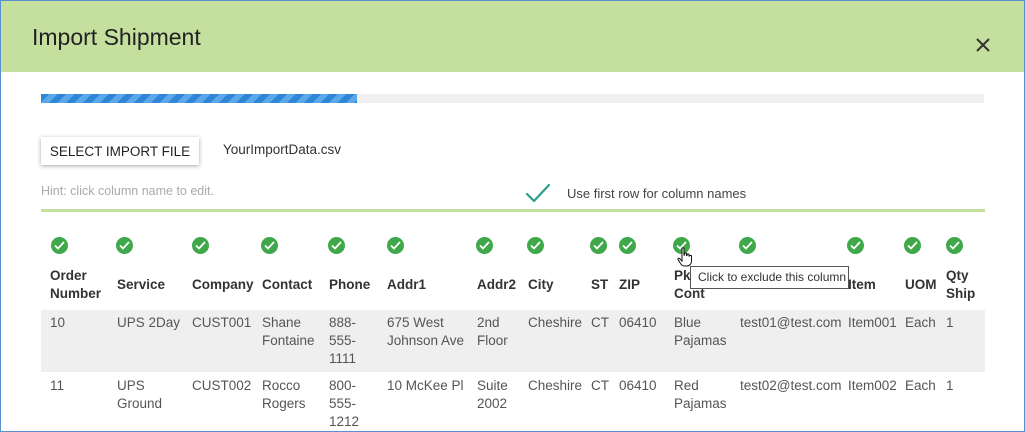 This screenshot has height=432, width=1025. Describe the element at coordinates (349, 285) in the screenshot. I see `column-header: Phone` at that location.